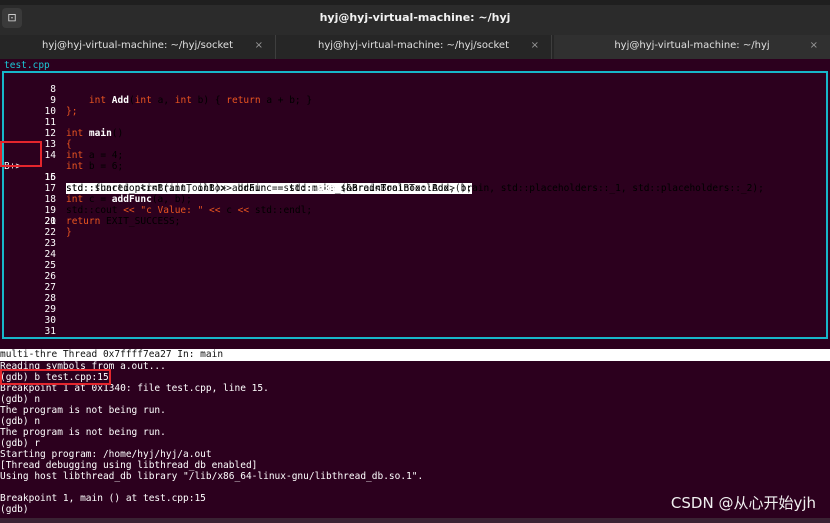  What do you see at coordinates (415, 243) in the screenshot?
I see `source-line: 23` at bounding box center [415, 243].